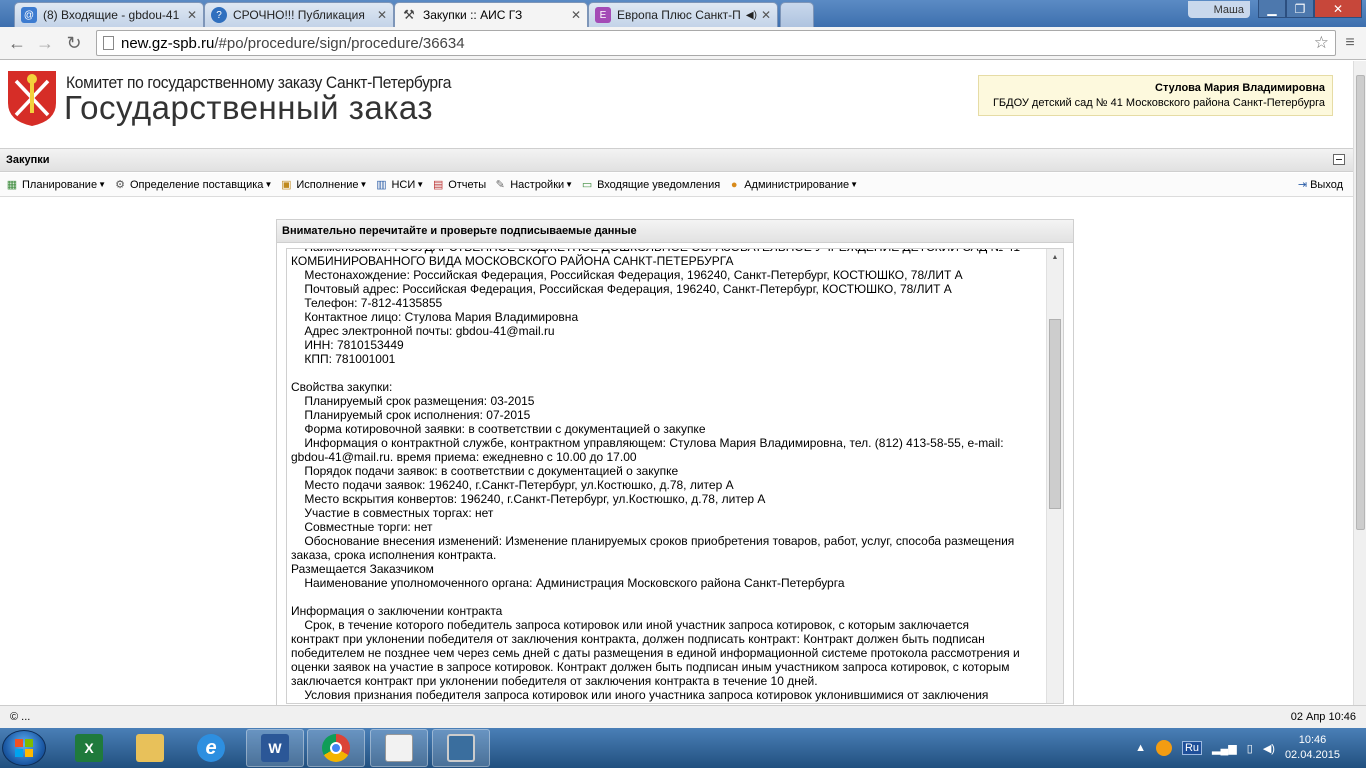 The width and height of the screenshot is (1366, 768). Describe the element at coordinates (1338, 9) in the screenshot. I see `close-window-button: ✕` at that location.